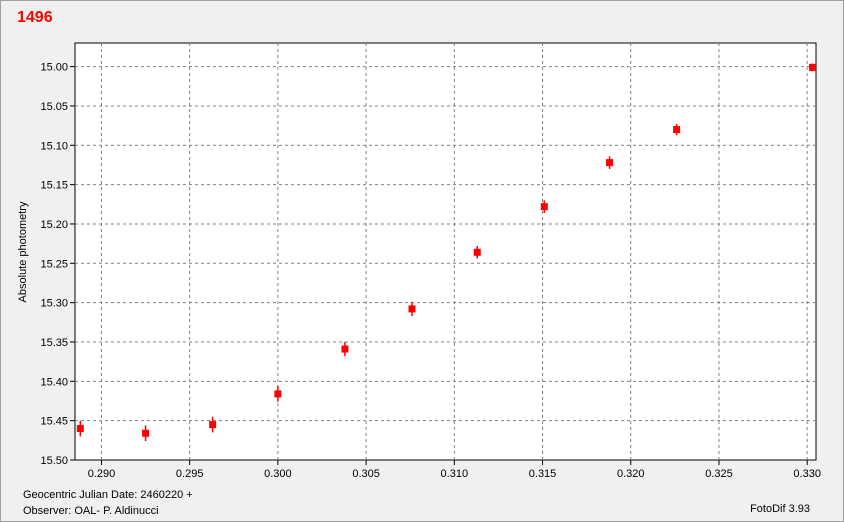 The height and width of the screenshot is (522, 844). Describe the element at coordinates (543, 474) in the screenshot. I see `x-tick-label: 0.315` at that location.